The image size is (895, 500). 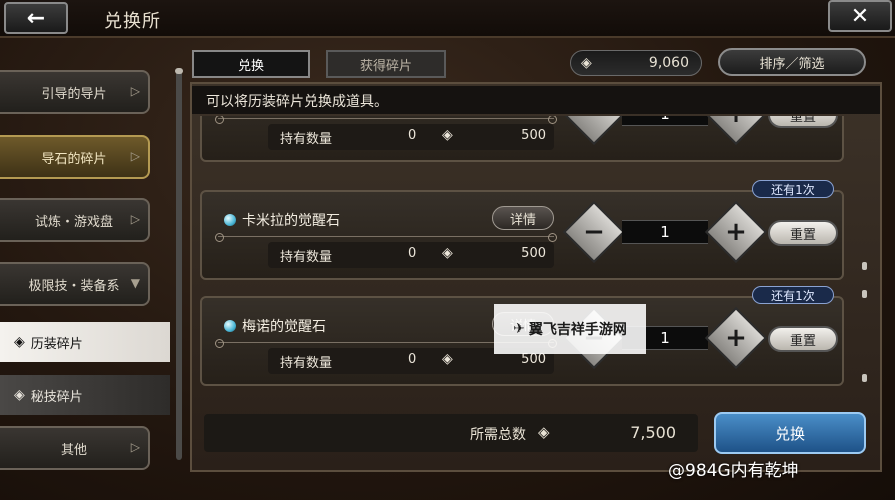 I want to click on tab-obtain-fragments: 获得碎片, so click(x=386, y=64).